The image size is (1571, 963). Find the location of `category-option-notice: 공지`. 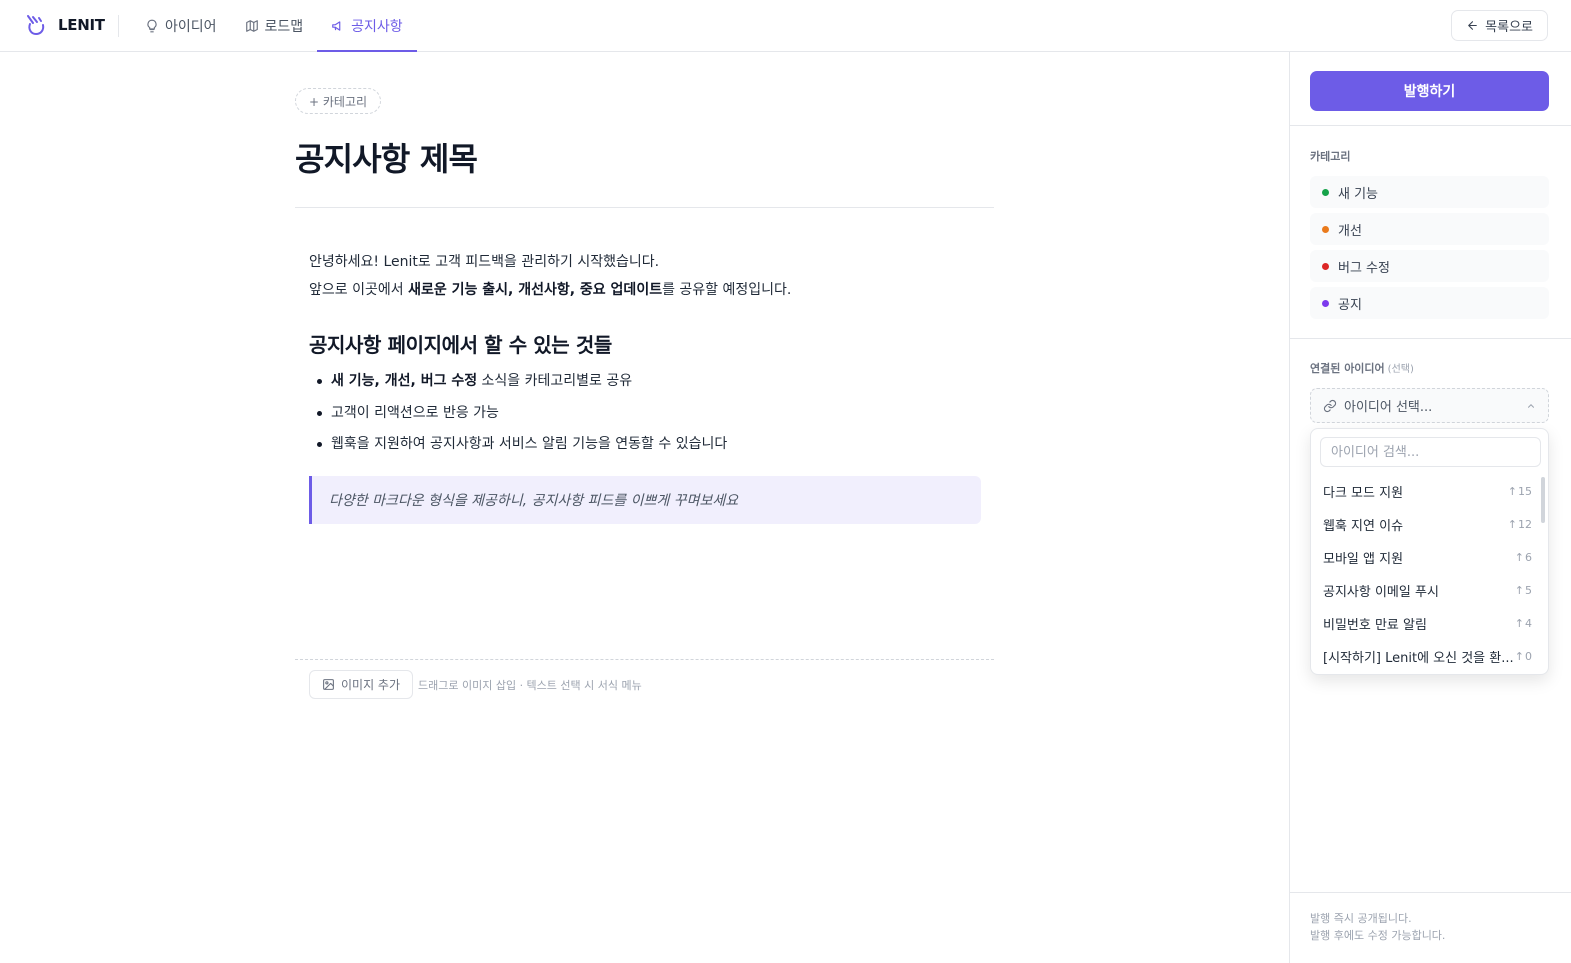

category-option-notice: 공지 is located at coordinates (1429, 303).